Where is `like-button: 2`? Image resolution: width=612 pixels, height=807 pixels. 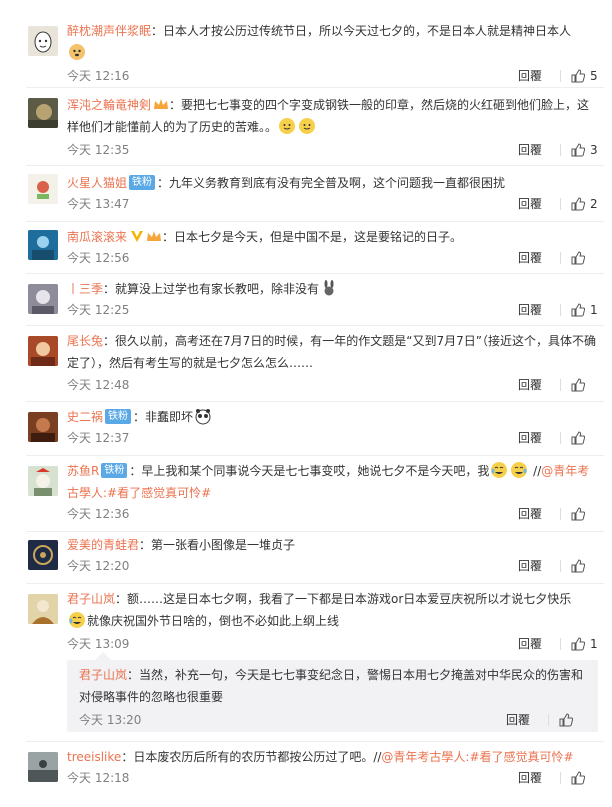 like-button: 2 is located at coordinates (584, 204).